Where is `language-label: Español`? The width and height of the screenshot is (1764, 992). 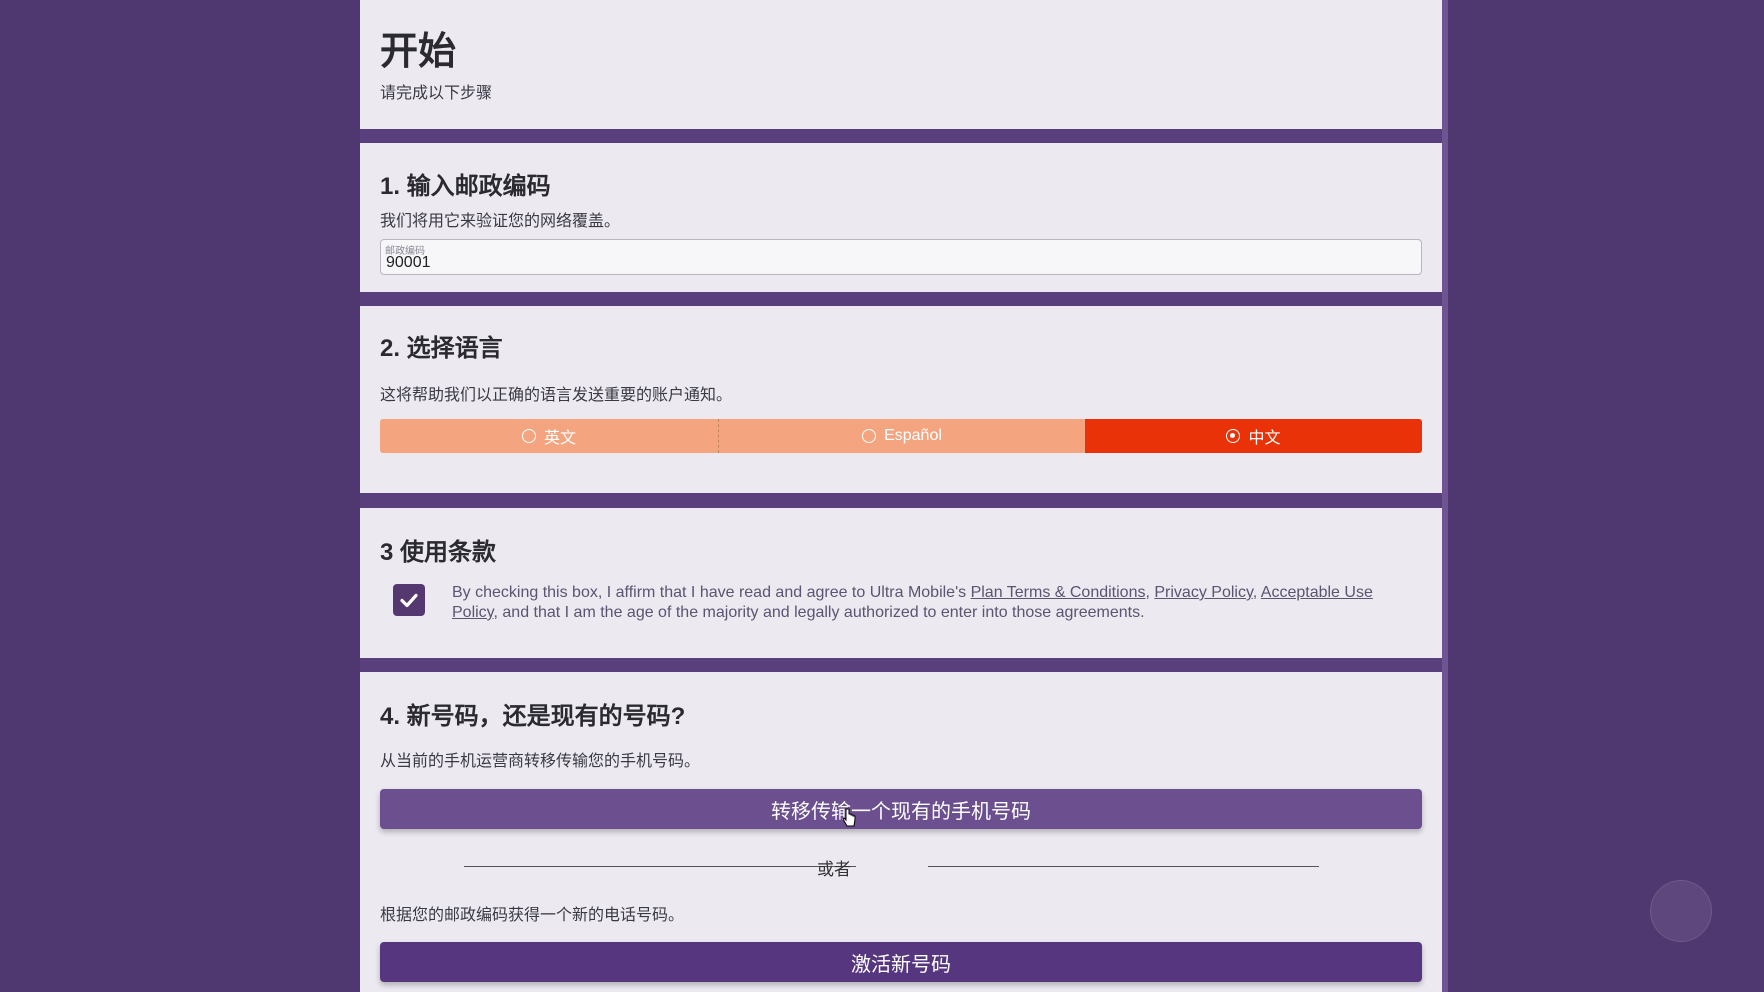
language-label: Español is located at coordinates (913, 435).